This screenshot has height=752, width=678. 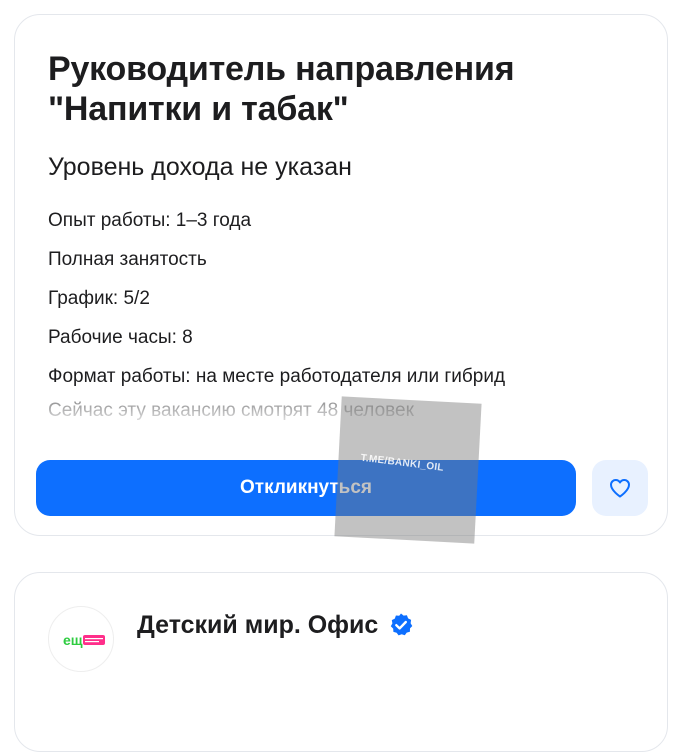 I want to click on viewers-count-text: Сейчас эту вакансию смотрят 48 человек, so click(x=231, y=410).